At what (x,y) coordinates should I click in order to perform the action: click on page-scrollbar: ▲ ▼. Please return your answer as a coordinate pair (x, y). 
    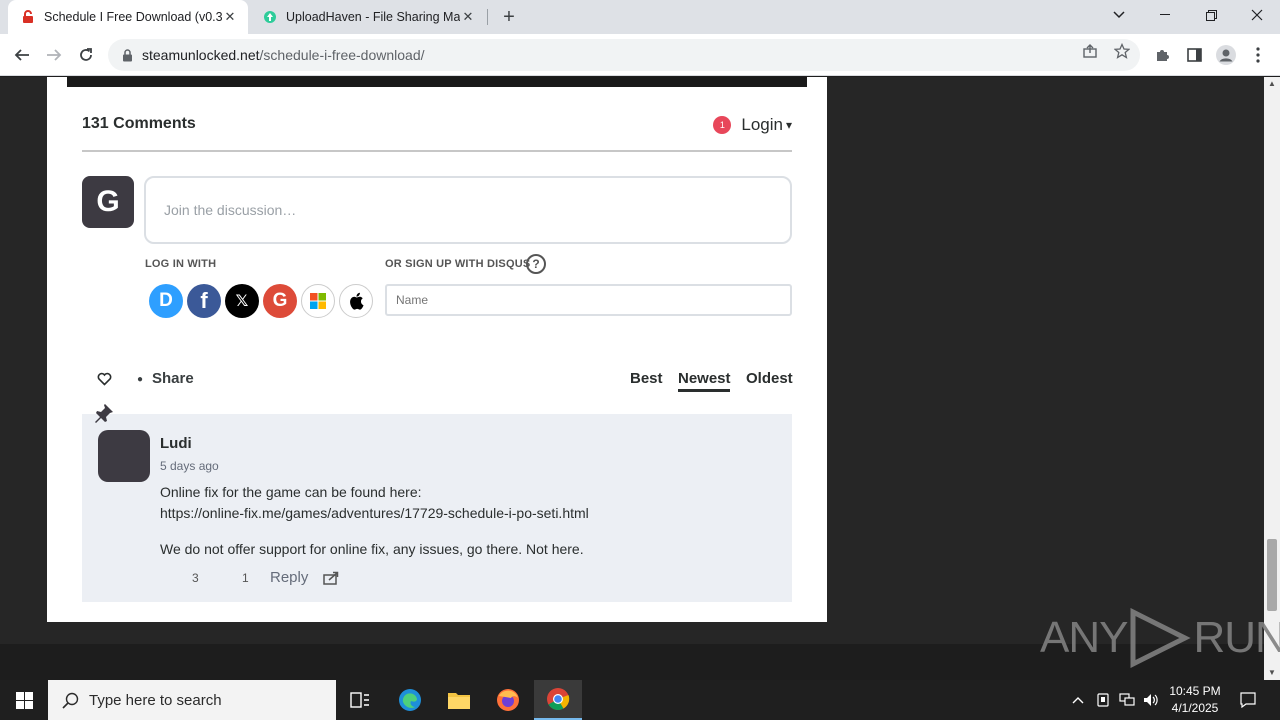
    Looking at the image, I should click on (1272, 378).